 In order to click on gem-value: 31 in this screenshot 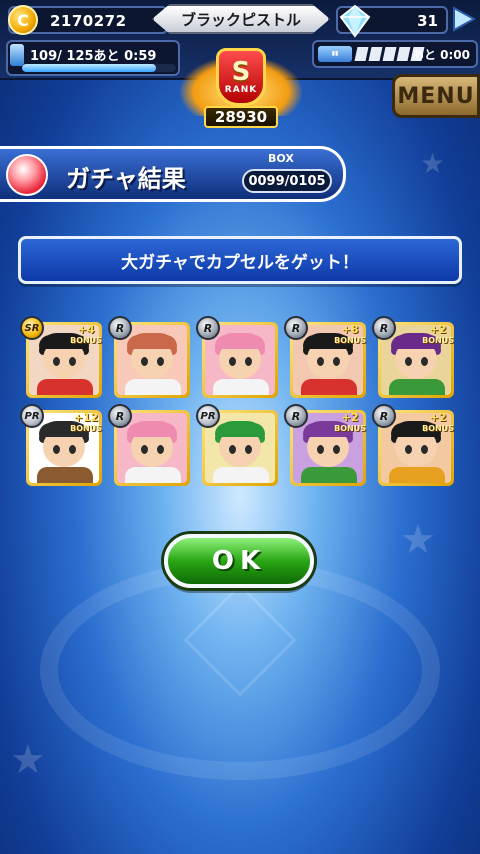, I will do `click(427, 21)`.